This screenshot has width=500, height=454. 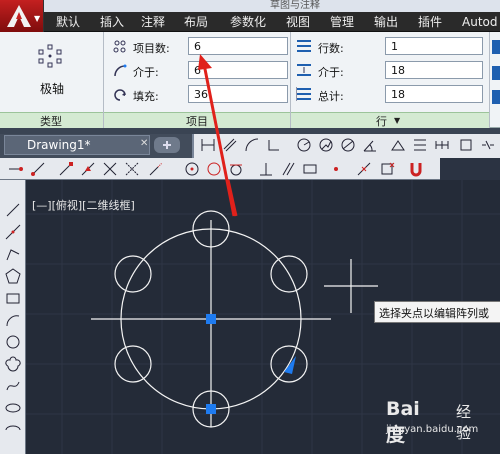 I want to click on circle-tool-icon, so click(x=13, y=342).